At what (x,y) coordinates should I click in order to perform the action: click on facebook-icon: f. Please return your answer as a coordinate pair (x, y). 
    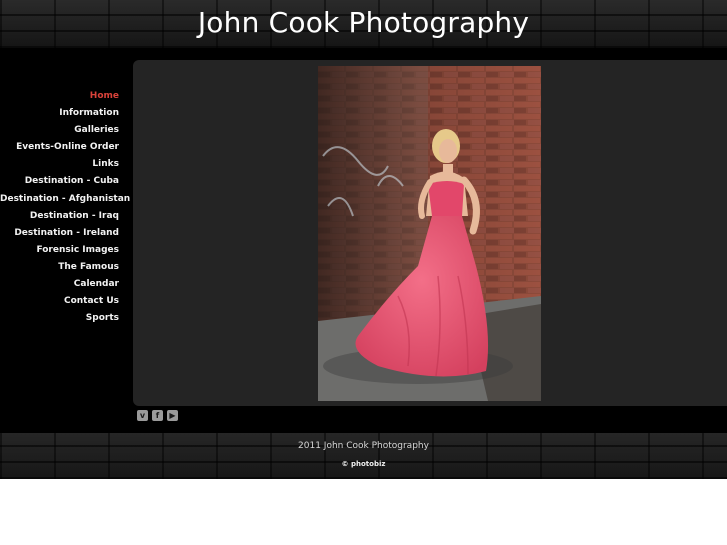
    Looking at the image, I should click on (157, 415).